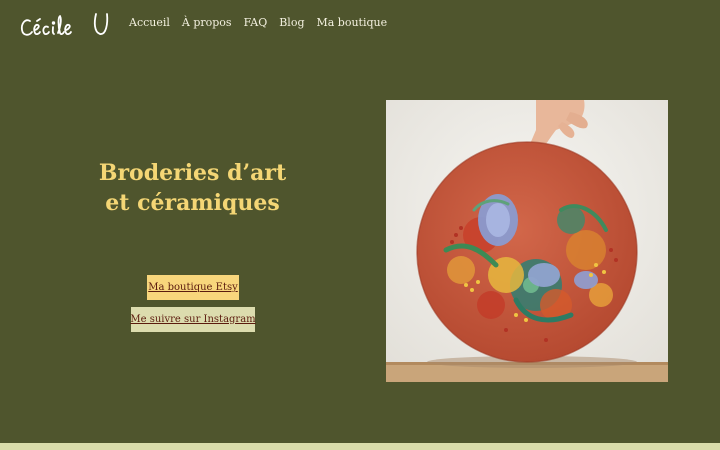 Image resolution: width=720 pixels, height=450 pixels. What do you see at coordinates (149, 23) in the screenshot?
I see `nav-link-accueil: Accueil` at bounding box center [149, 23].